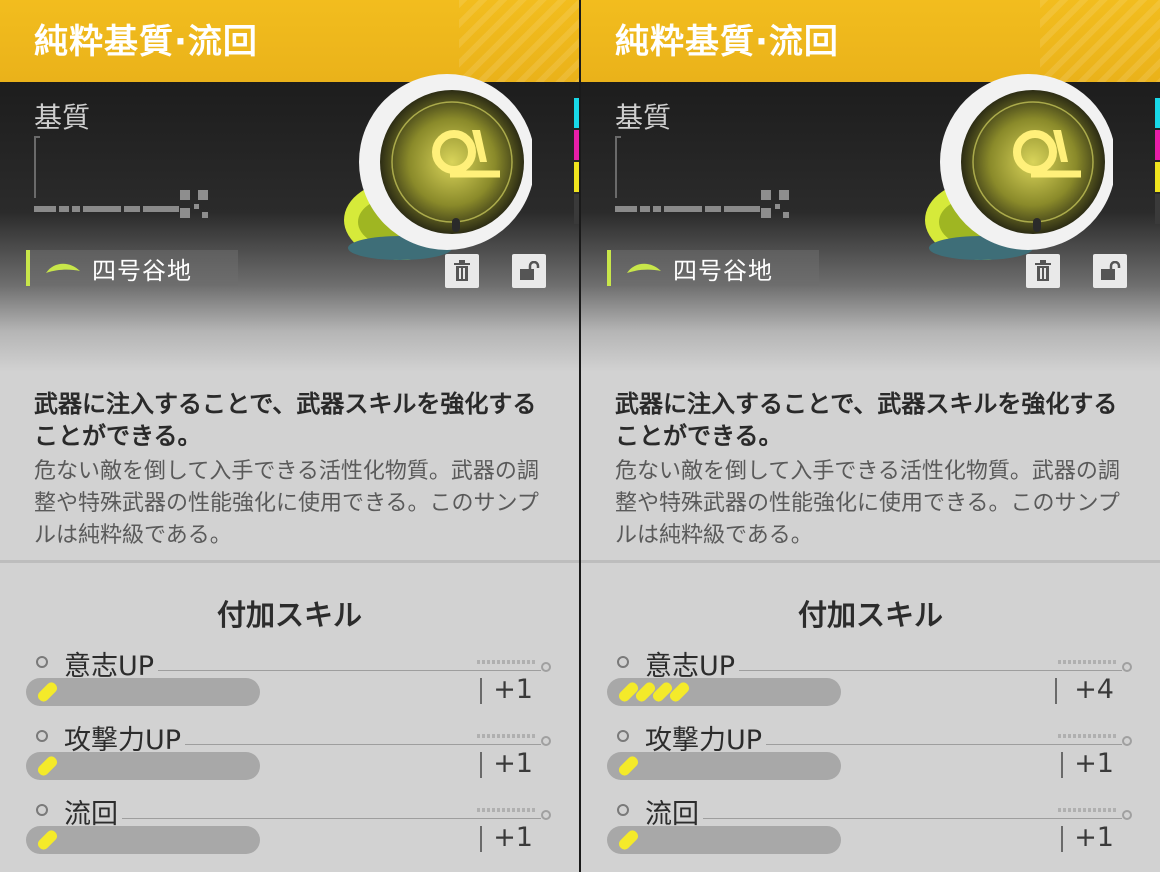 The height and width of the screenshot is (872, 1160). I want to click on skill-row: 意志UP +4, so click(870, 679).